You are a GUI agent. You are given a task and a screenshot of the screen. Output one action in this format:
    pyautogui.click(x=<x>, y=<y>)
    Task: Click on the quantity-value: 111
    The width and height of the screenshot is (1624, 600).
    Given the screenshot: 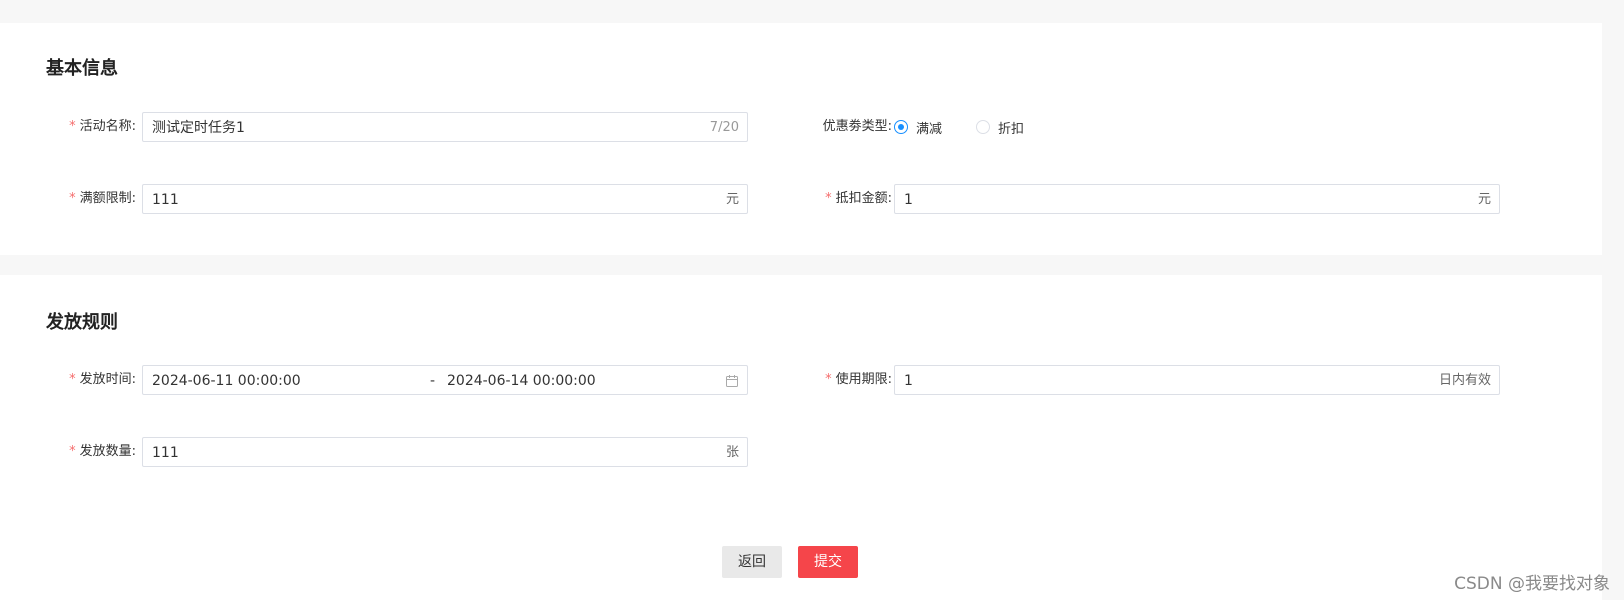 What is the action you would take?
    pyautogui.click(x=165, y=453)
    